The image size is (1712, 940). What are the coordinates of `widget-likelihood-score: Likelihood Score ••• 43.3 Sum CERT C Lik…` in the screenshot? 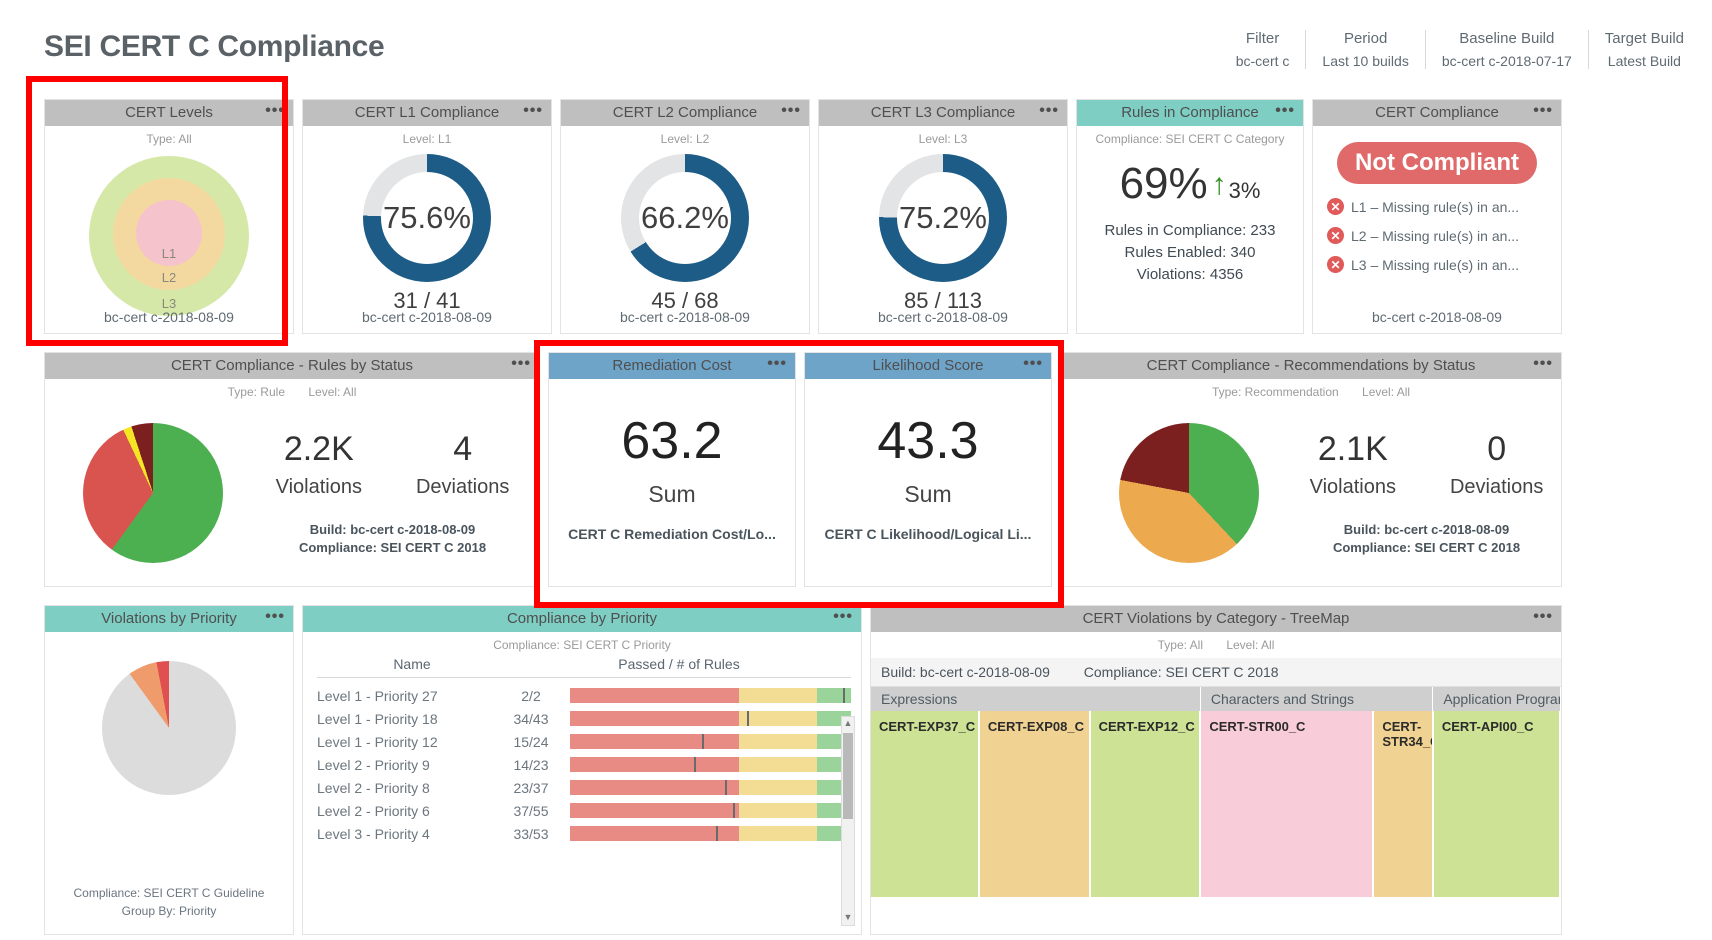 It's located at (928, 469).